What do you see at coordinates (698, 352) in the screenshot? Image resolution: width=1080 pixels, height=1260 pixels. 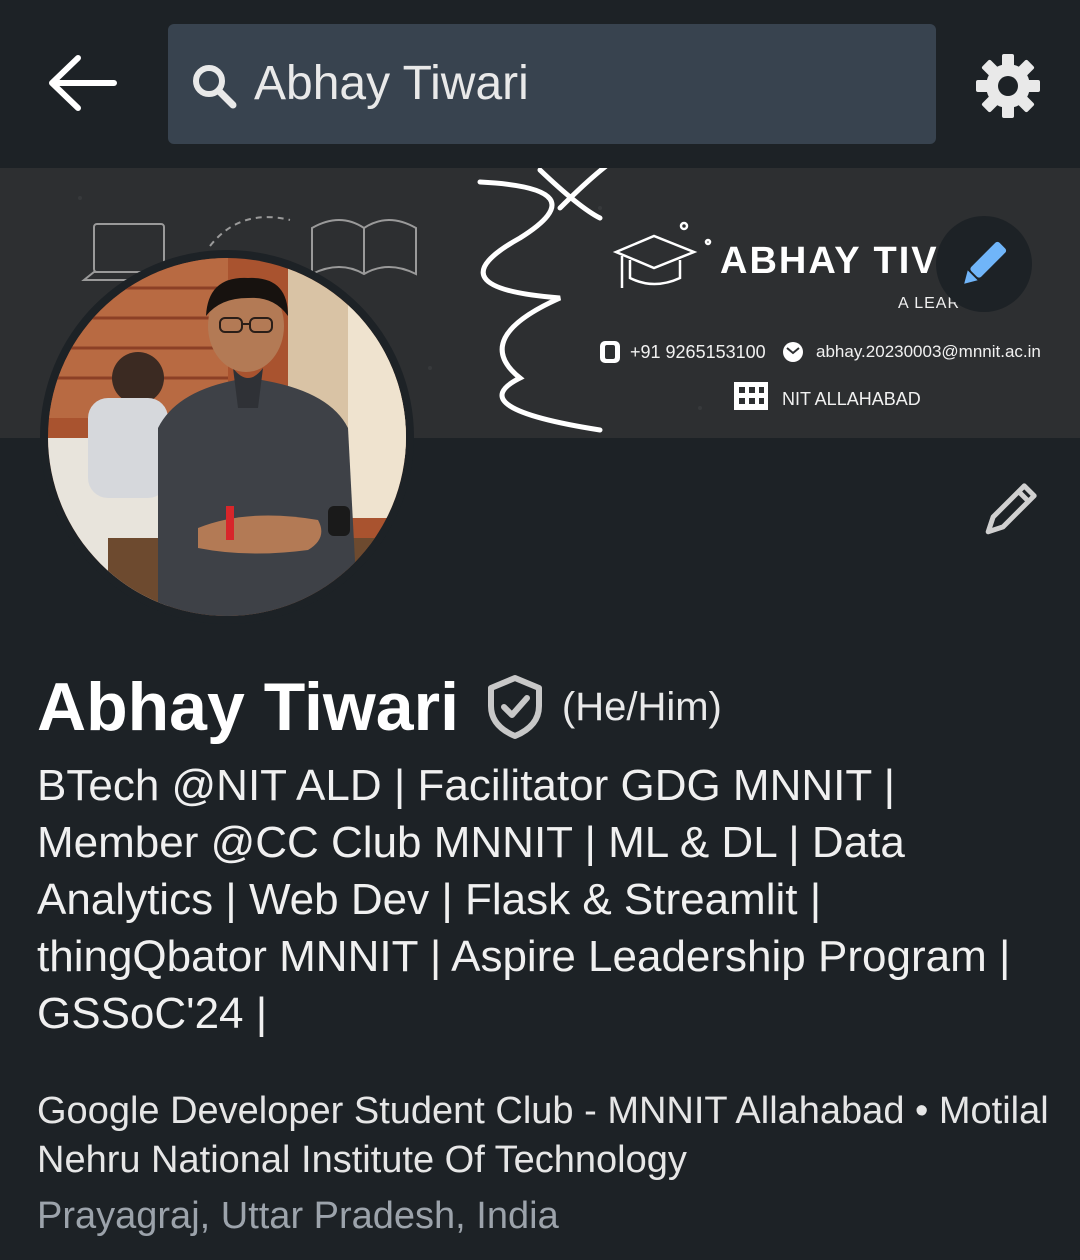 I see `banner-phone-text: +91 9265153100` at bounding box center [698, 352].